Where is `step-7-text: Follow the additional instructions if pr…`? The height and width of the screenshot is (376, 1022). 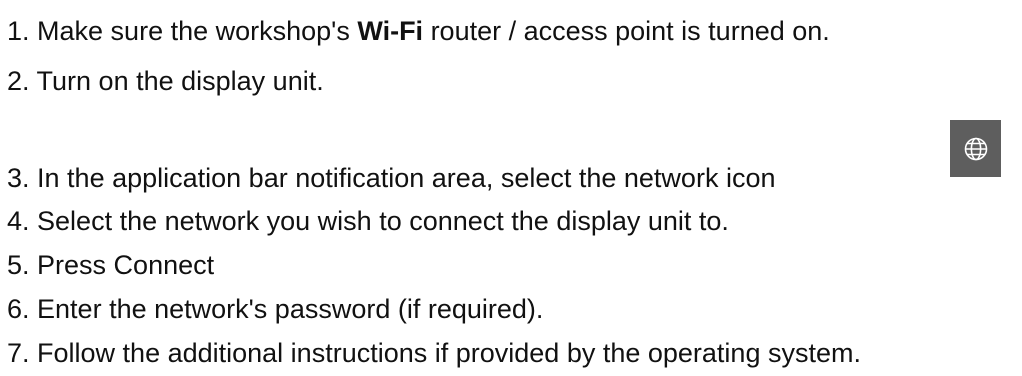
step-7-text: Follow the additional instructions if pr… is located at coordinates (445, 353).